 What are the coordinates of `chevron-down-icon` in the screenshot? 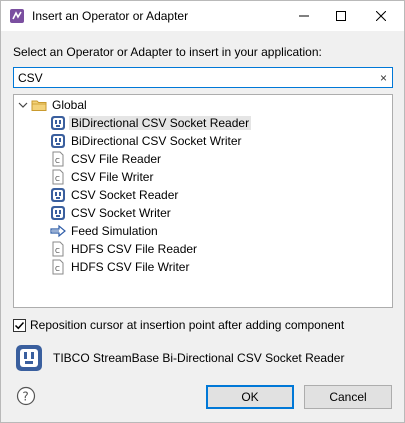 It's located at (23, 105).